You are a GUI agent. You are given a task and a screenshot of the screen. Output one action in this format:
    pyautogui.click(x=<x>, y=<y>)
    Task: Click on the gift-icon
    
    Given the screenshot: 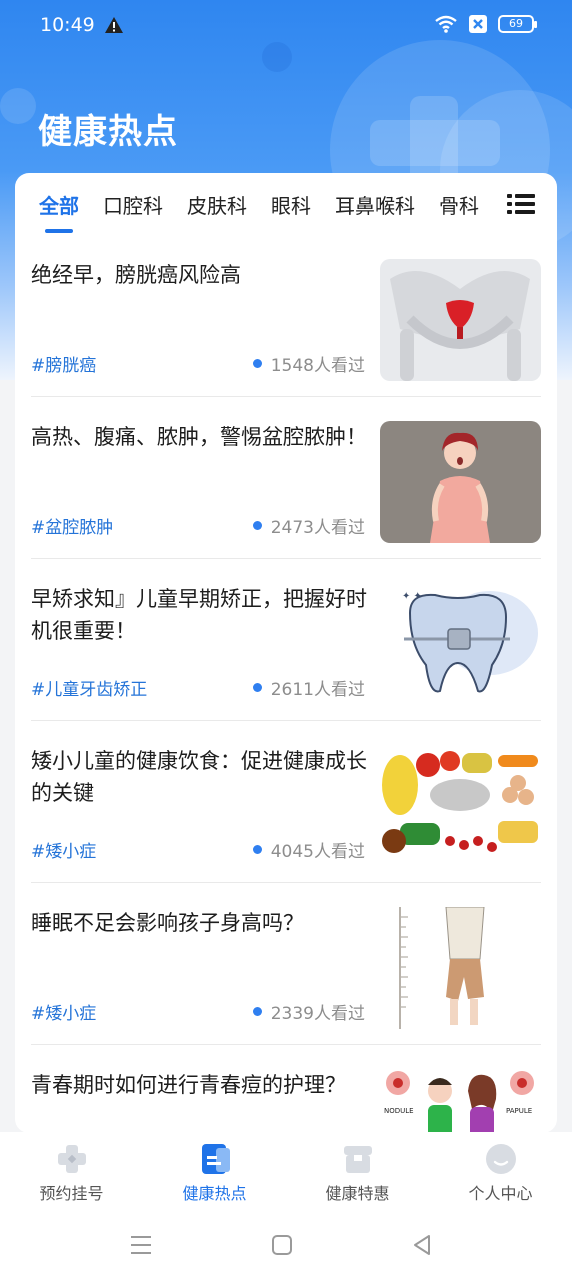 What is the action you would take?
    pyautogui.click(x=357, y=1159)
    